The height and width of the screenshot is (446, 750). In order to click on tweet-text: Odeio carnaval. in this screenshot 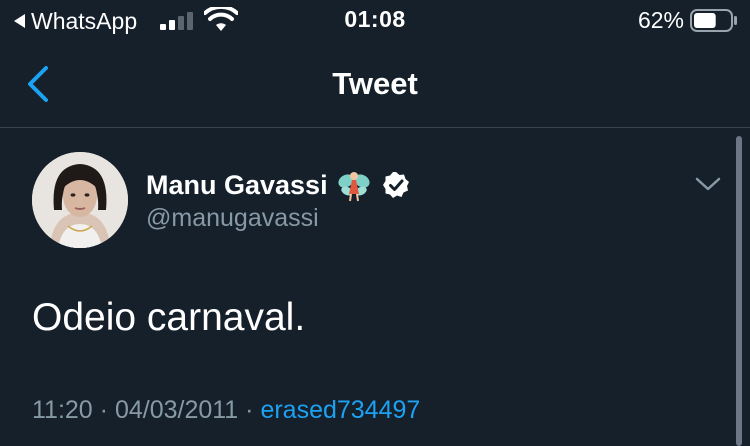, I will do `click(169, 317)`.